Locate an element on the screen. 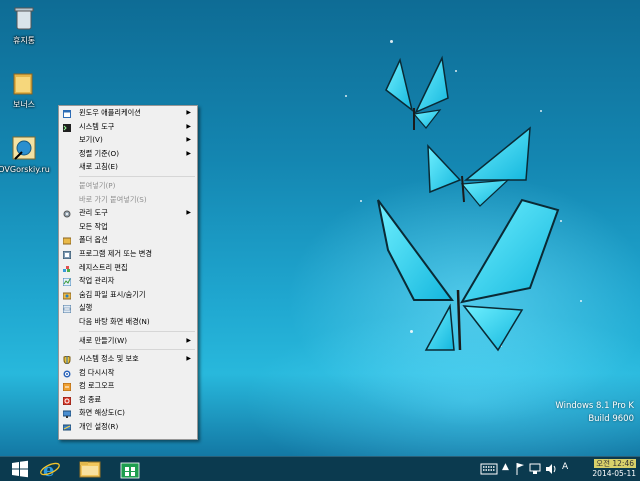 This screenshot has height=485, width=640. action-center-flag-icon is located at coordinates (520, 469).